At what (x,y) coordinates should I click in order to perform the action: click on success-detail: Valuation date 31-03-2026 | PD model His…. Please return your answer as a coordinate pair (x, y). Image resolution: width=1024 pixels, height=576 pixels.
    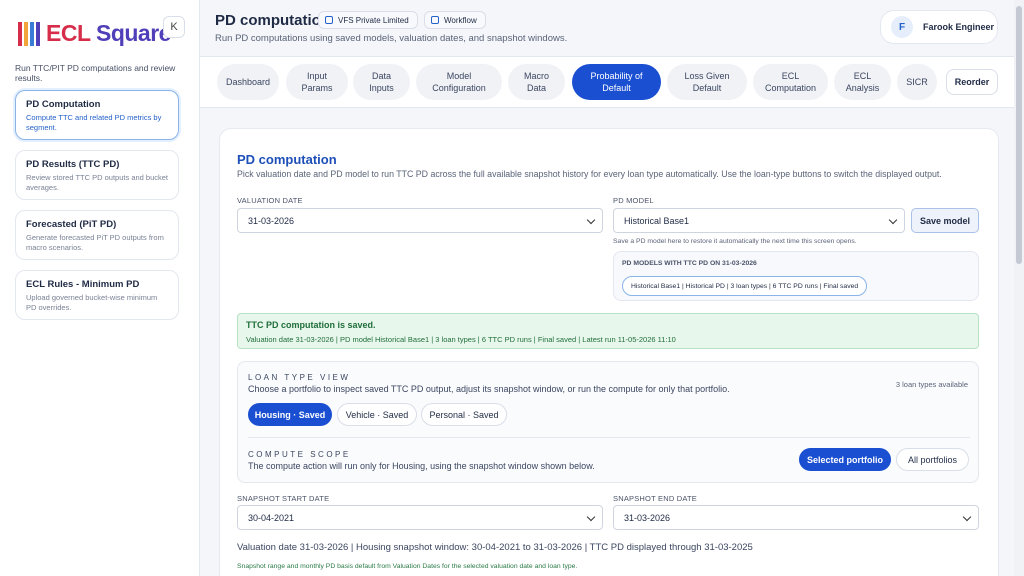
    Looking at the image, I should click on (461, 339).